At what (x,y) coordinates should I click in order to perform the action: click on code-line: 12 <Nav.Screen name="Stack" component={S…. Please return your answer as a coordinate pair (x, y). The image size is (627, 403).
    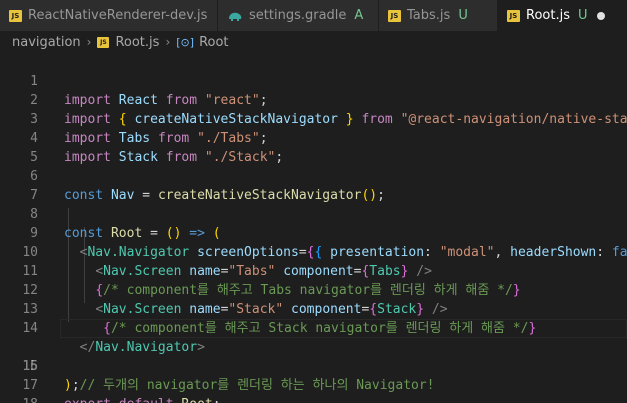
    Looking at the image, I should click on (313, 289).